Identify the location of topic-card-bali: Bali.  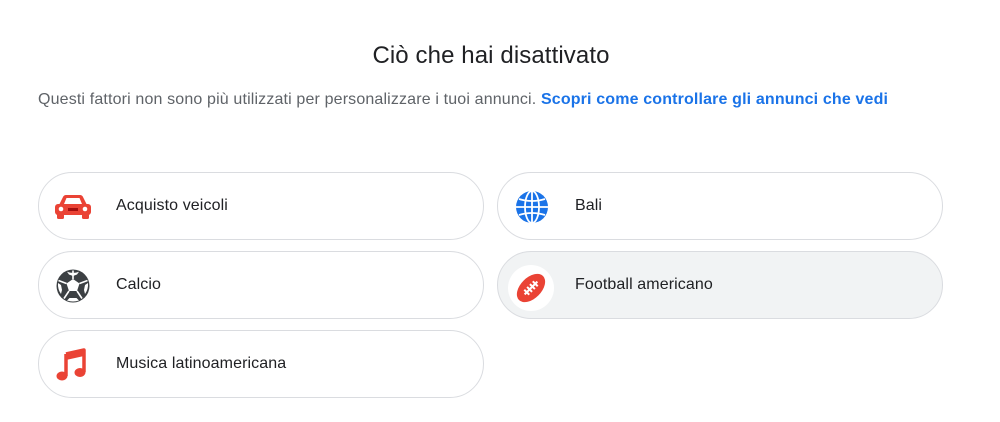
(720, 206).